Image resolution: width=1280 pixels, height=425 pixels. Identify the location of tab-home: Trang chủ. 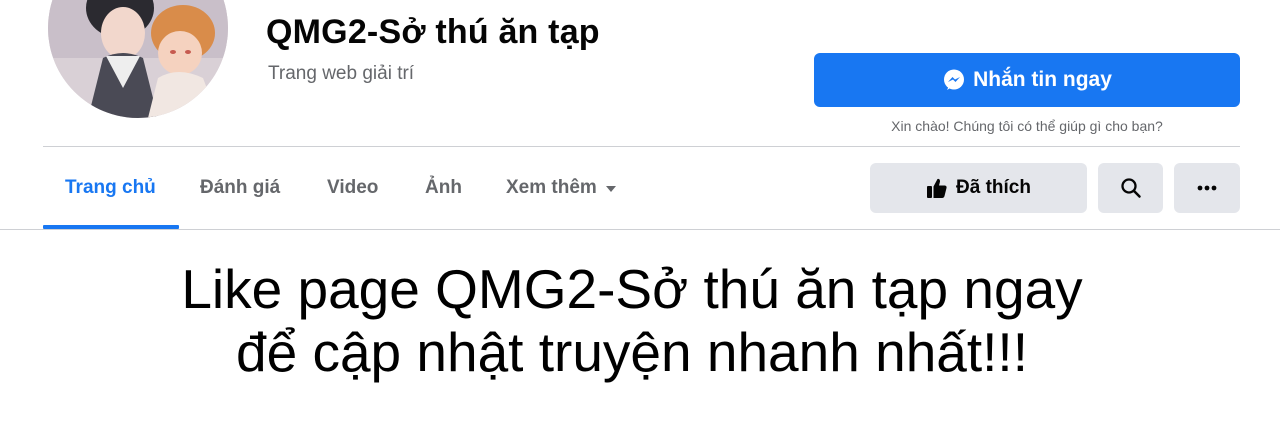
(110, 188).